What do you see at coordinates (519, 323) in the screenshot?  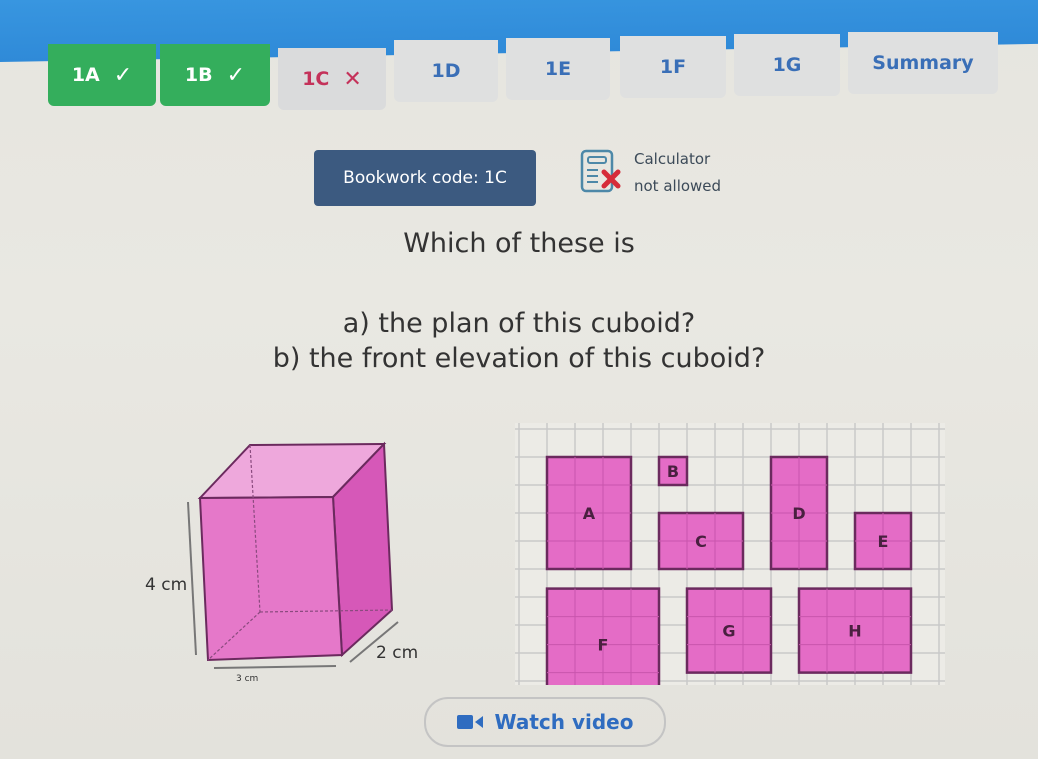 I see `question-part-a: a) the plan of this cuboid?` at bounding box center [519, 323].